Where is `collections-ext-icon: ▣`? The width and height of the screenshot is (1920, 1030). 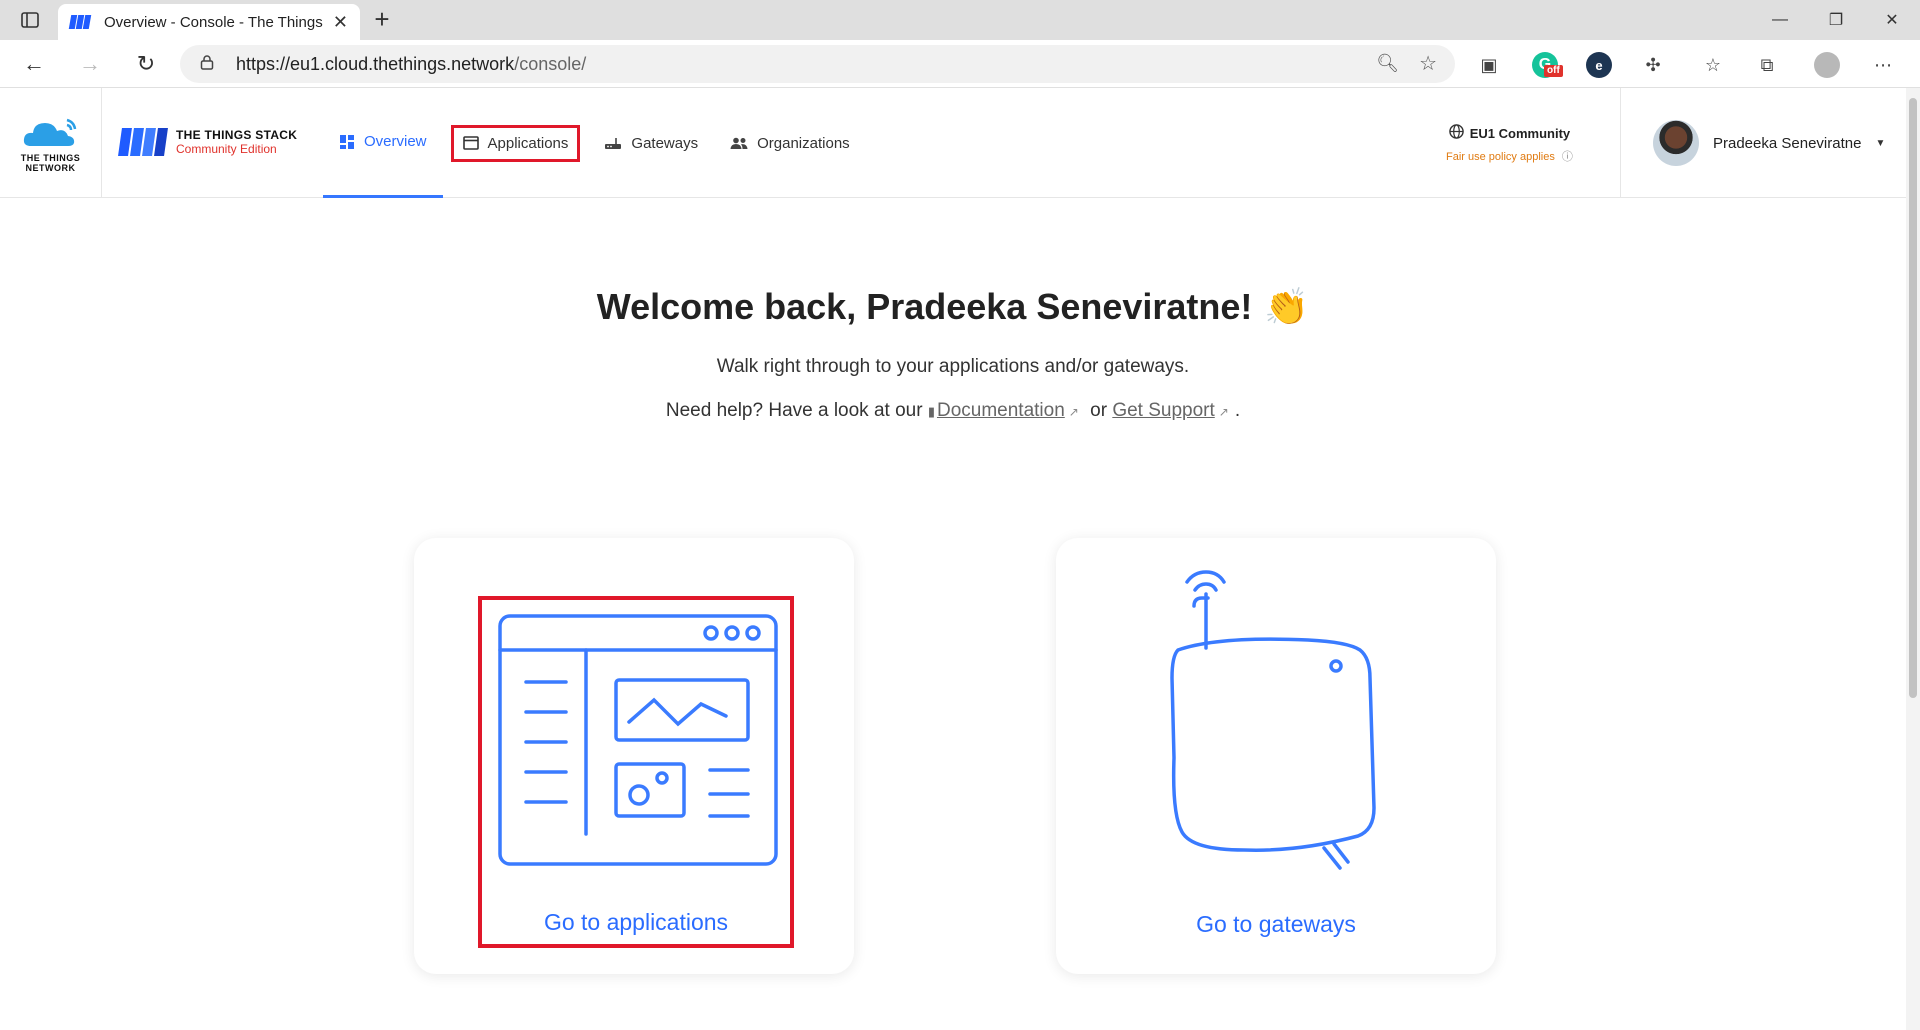 collections-ext-icon: ▣ is located at coordinates (1489, 65).